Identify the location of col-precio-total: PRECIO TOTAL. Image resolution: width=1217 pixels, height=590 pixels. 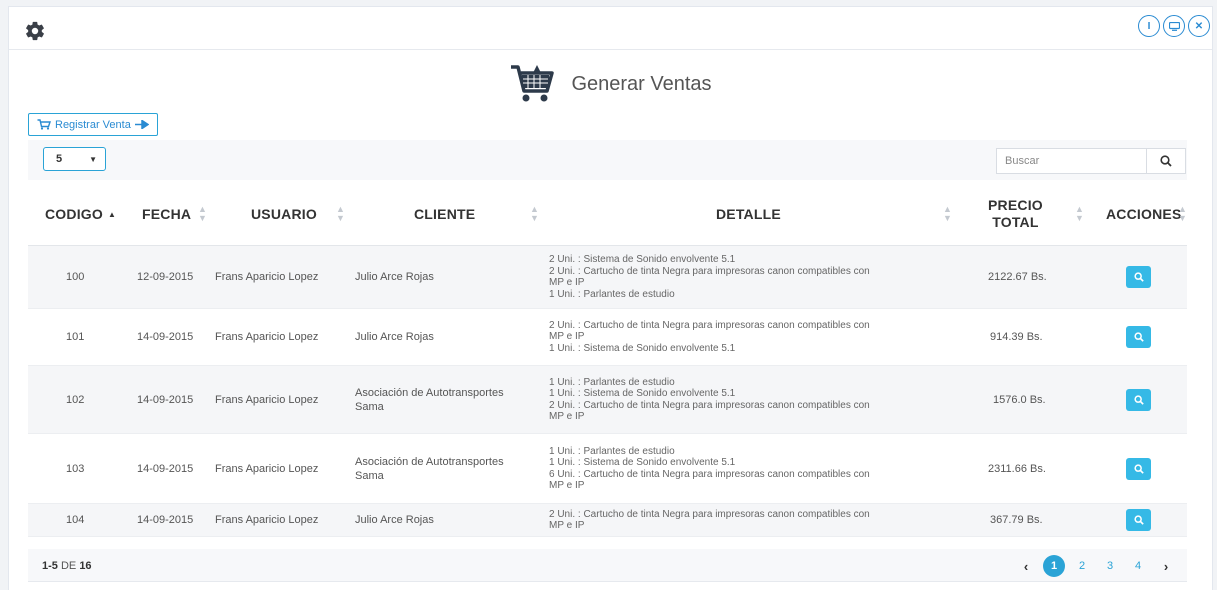
(1015, 214).